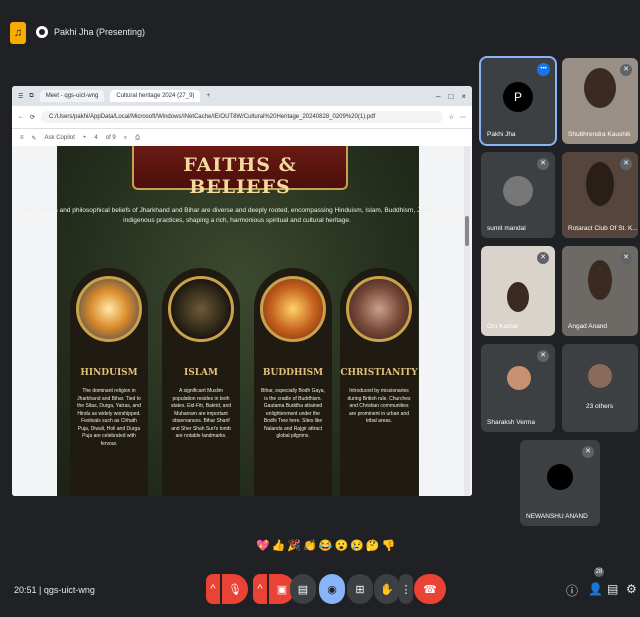  I want to click on page-number-field: 4, so click(95, 138).